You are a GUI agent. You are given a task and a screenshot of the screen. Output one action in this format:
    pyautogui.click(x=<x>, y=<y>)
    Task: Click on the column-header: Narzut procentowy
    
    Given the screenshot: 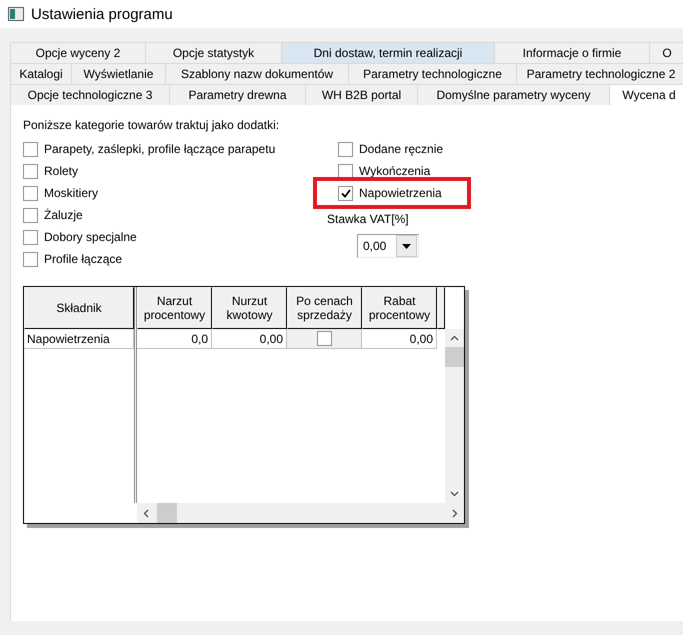 What is the action you would take?
    pyautogui.click(x=174, y=308)
    